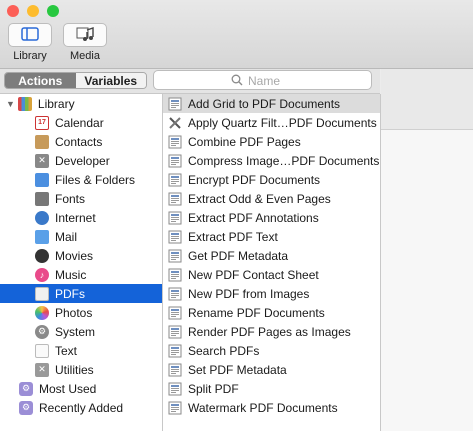  Describe the element at coordinates (244, 141) in the screenshot. I see `action-label: Combine PDF Pages` at that location.